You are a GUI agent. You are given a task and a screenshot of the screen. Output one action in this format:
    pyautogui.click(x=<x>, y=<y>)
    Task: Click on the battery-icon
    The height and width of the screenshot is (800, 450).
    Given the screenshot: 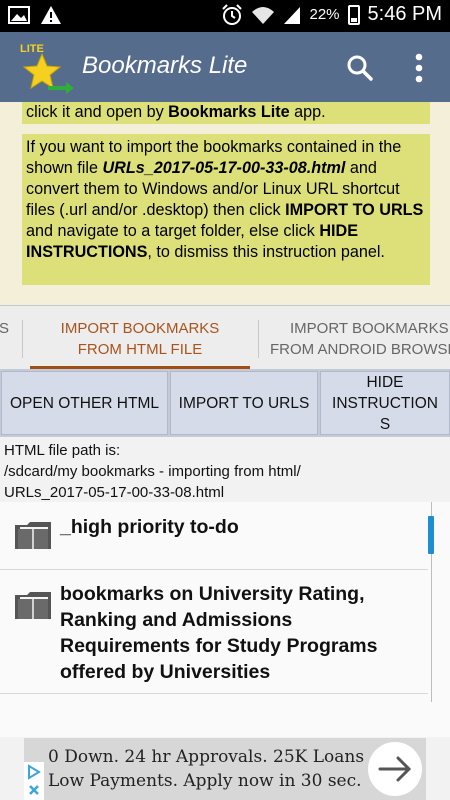 What is the action you would take?
    pyautogui.click(x=353, y=14)
    